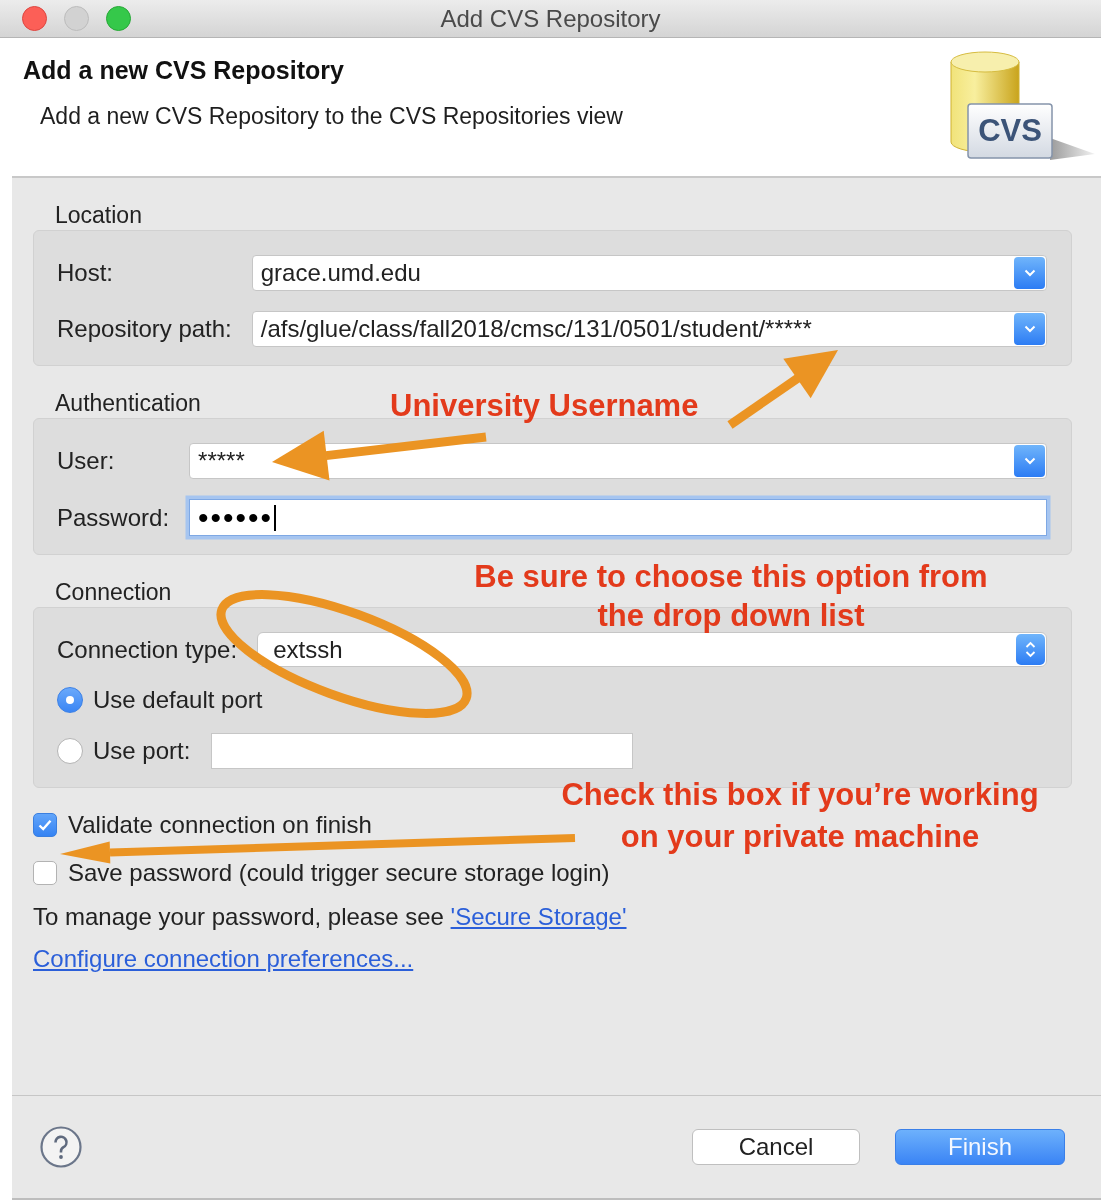 This screenshot has height=1204, width=1101. What do you see at coordinates (330, 917) in the screenshot?
I see `password-note: To manage your password, please see 'Secure Storage'` at bounding box center [330, 917].